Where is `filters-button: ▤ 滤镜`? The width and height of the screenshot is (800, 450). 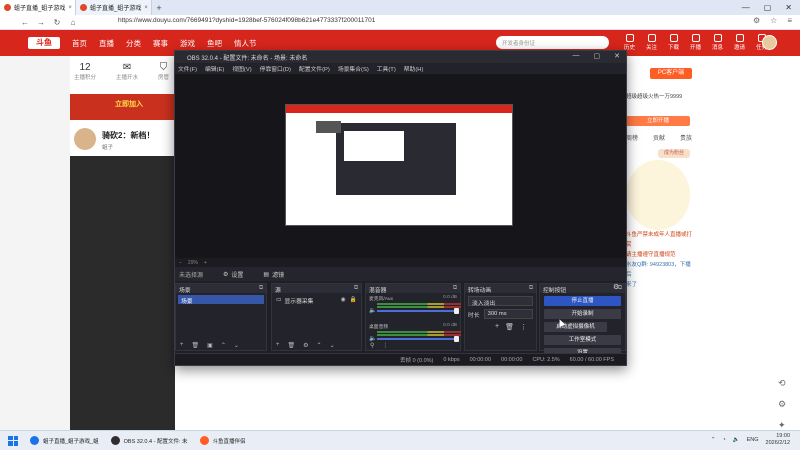 filters-button: ▤ 滤镜 is located at coordinates (273, 274).